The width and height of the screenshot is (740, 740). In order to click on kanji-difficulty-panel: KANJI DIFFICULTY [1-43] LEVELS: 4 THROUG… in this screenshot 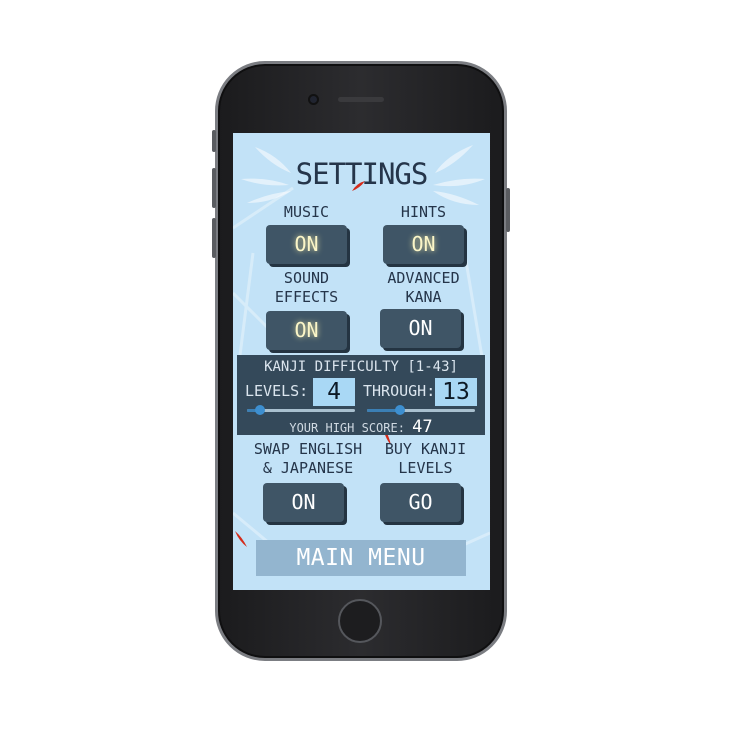, I will do `click(361, 396)`.